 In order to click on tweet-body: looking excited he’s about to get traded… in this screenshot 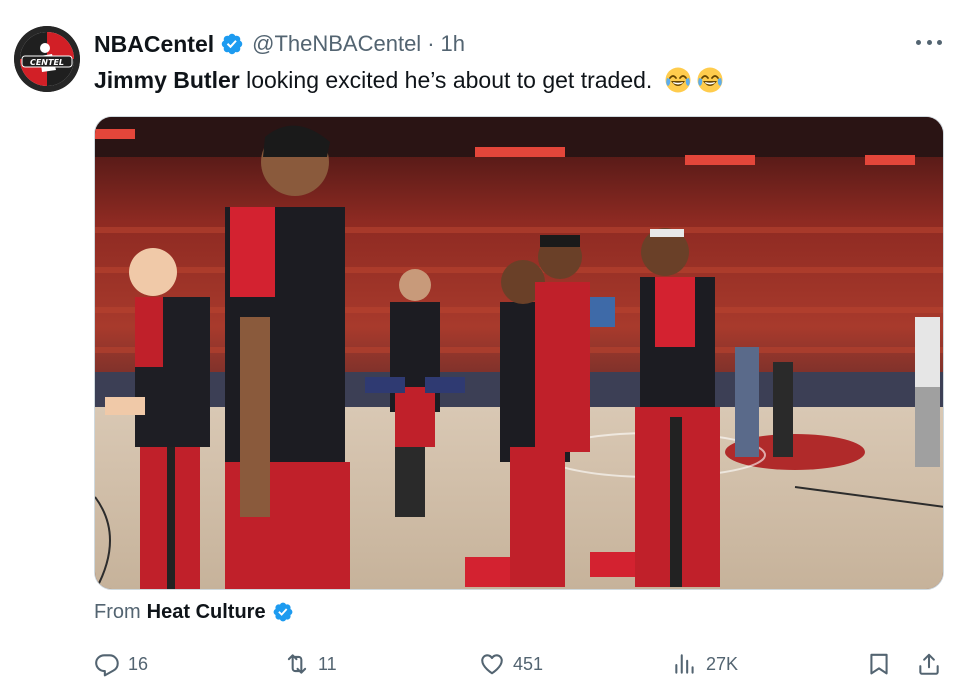, I will do `click(446, 80)`.